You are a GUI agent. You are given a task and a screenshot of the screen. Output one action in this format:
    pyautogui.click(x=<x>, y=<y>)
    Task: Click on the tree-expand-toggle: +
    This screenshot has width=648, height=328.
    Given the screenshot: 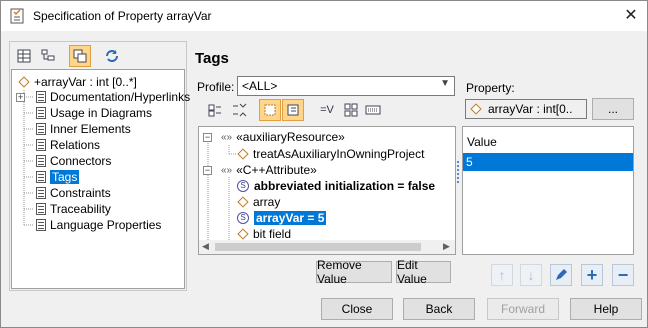 What is the action you would take?
    pyautogui.click(x=22, y=97)
    